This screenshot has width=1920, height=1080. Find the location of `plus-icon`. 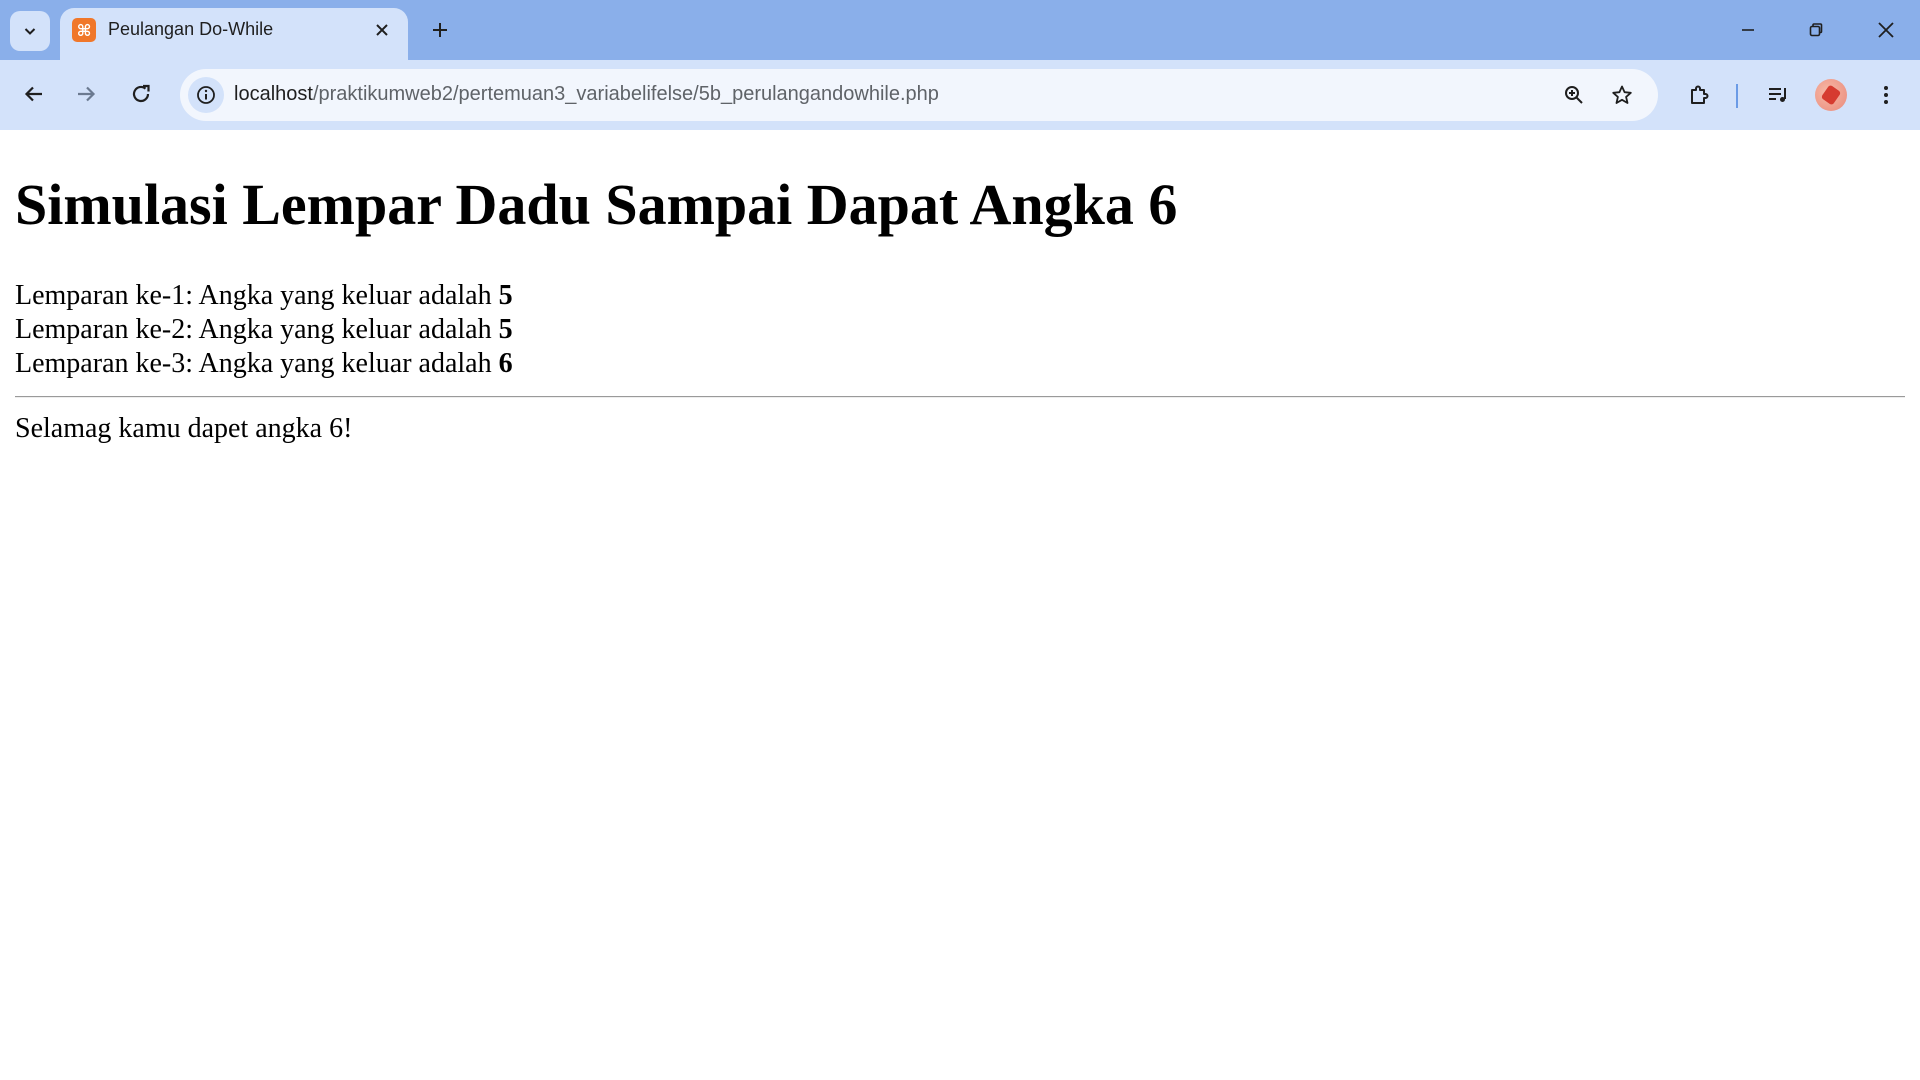

plus-icon is located at coordinates (440, 30).